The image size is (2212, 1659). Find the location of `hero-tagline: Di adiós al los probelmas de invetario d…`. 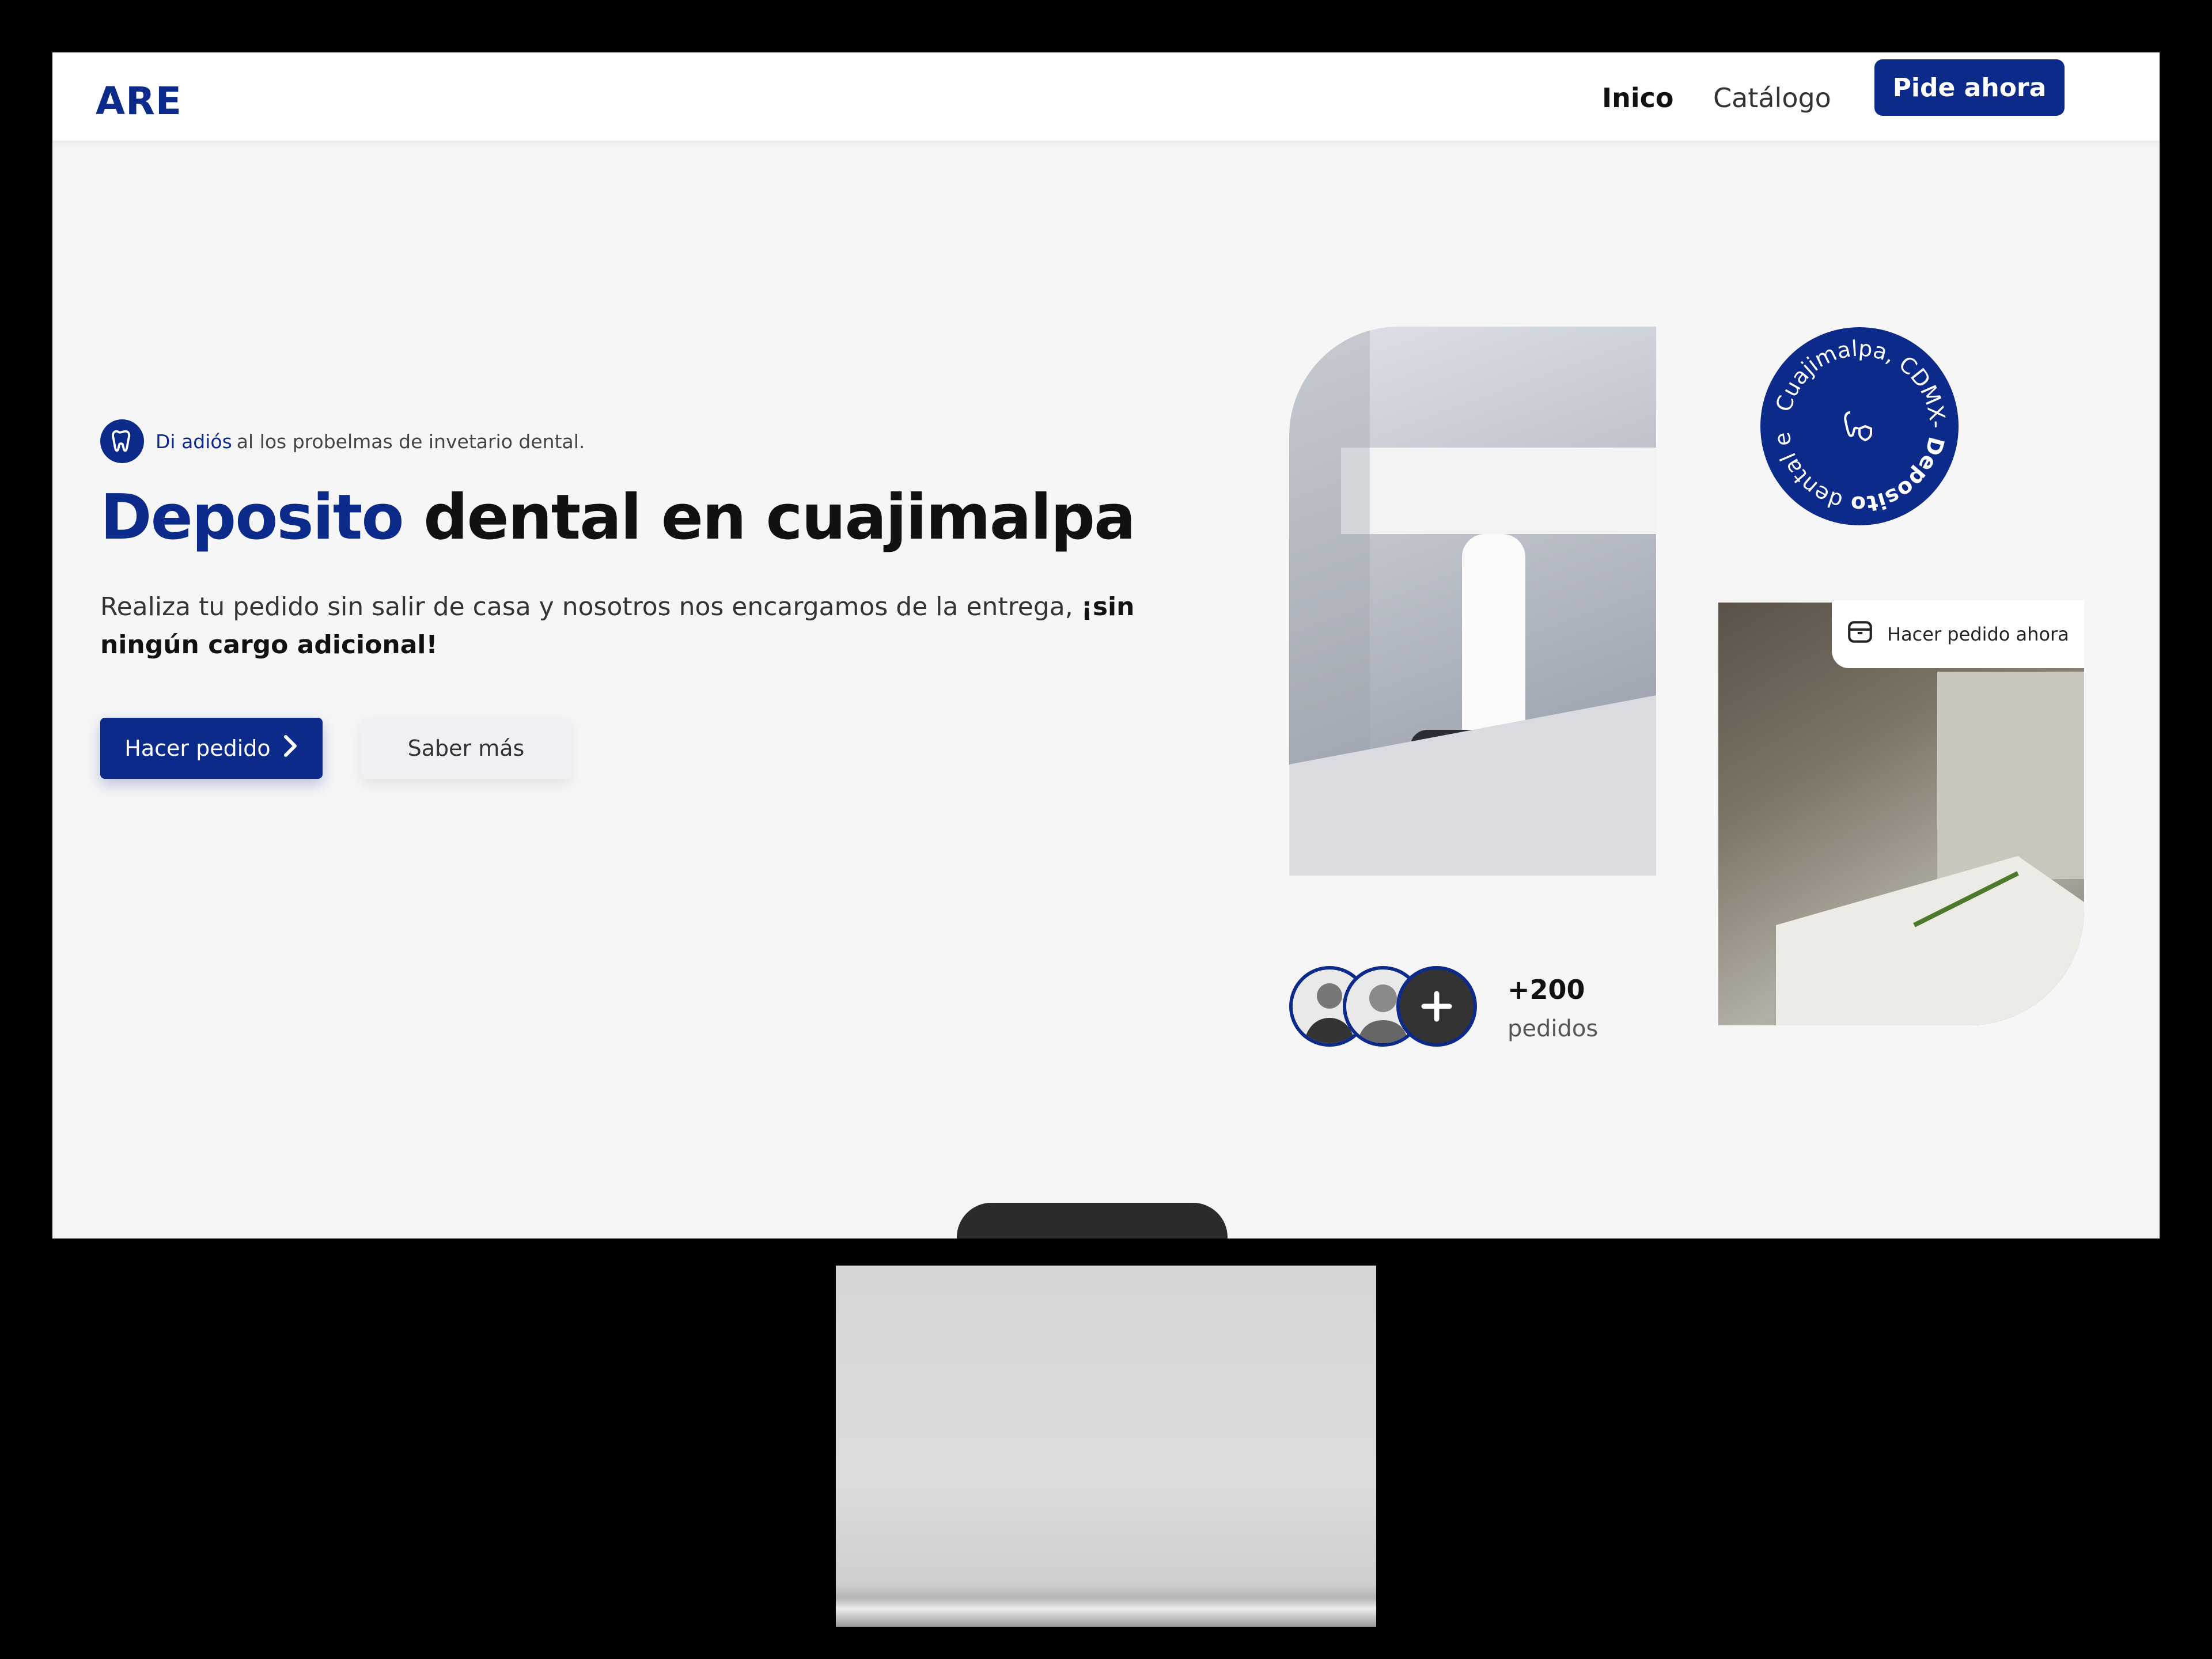

hero-tagline: Di adiós al los probelmas de invetario d… is located at coordinates (342, 441).